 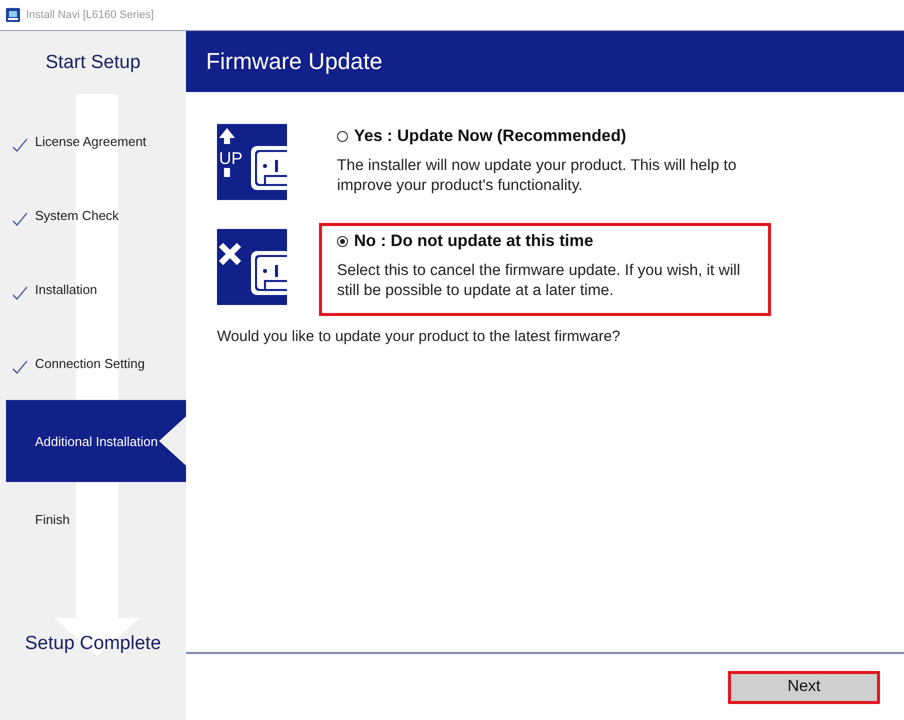 I want to click on step-label: Finish, so click(x=52, y=519).